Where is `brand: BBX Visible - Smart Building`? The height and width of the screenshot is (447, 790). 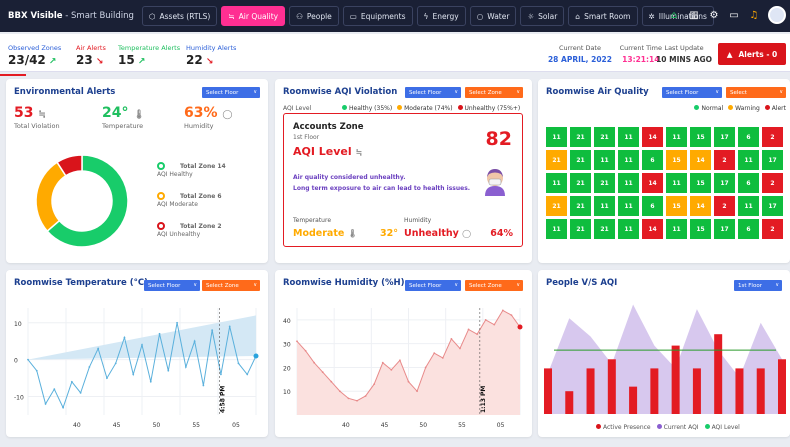 brand: BBX Visible - Smart Building is located at coordinates (71, 16).